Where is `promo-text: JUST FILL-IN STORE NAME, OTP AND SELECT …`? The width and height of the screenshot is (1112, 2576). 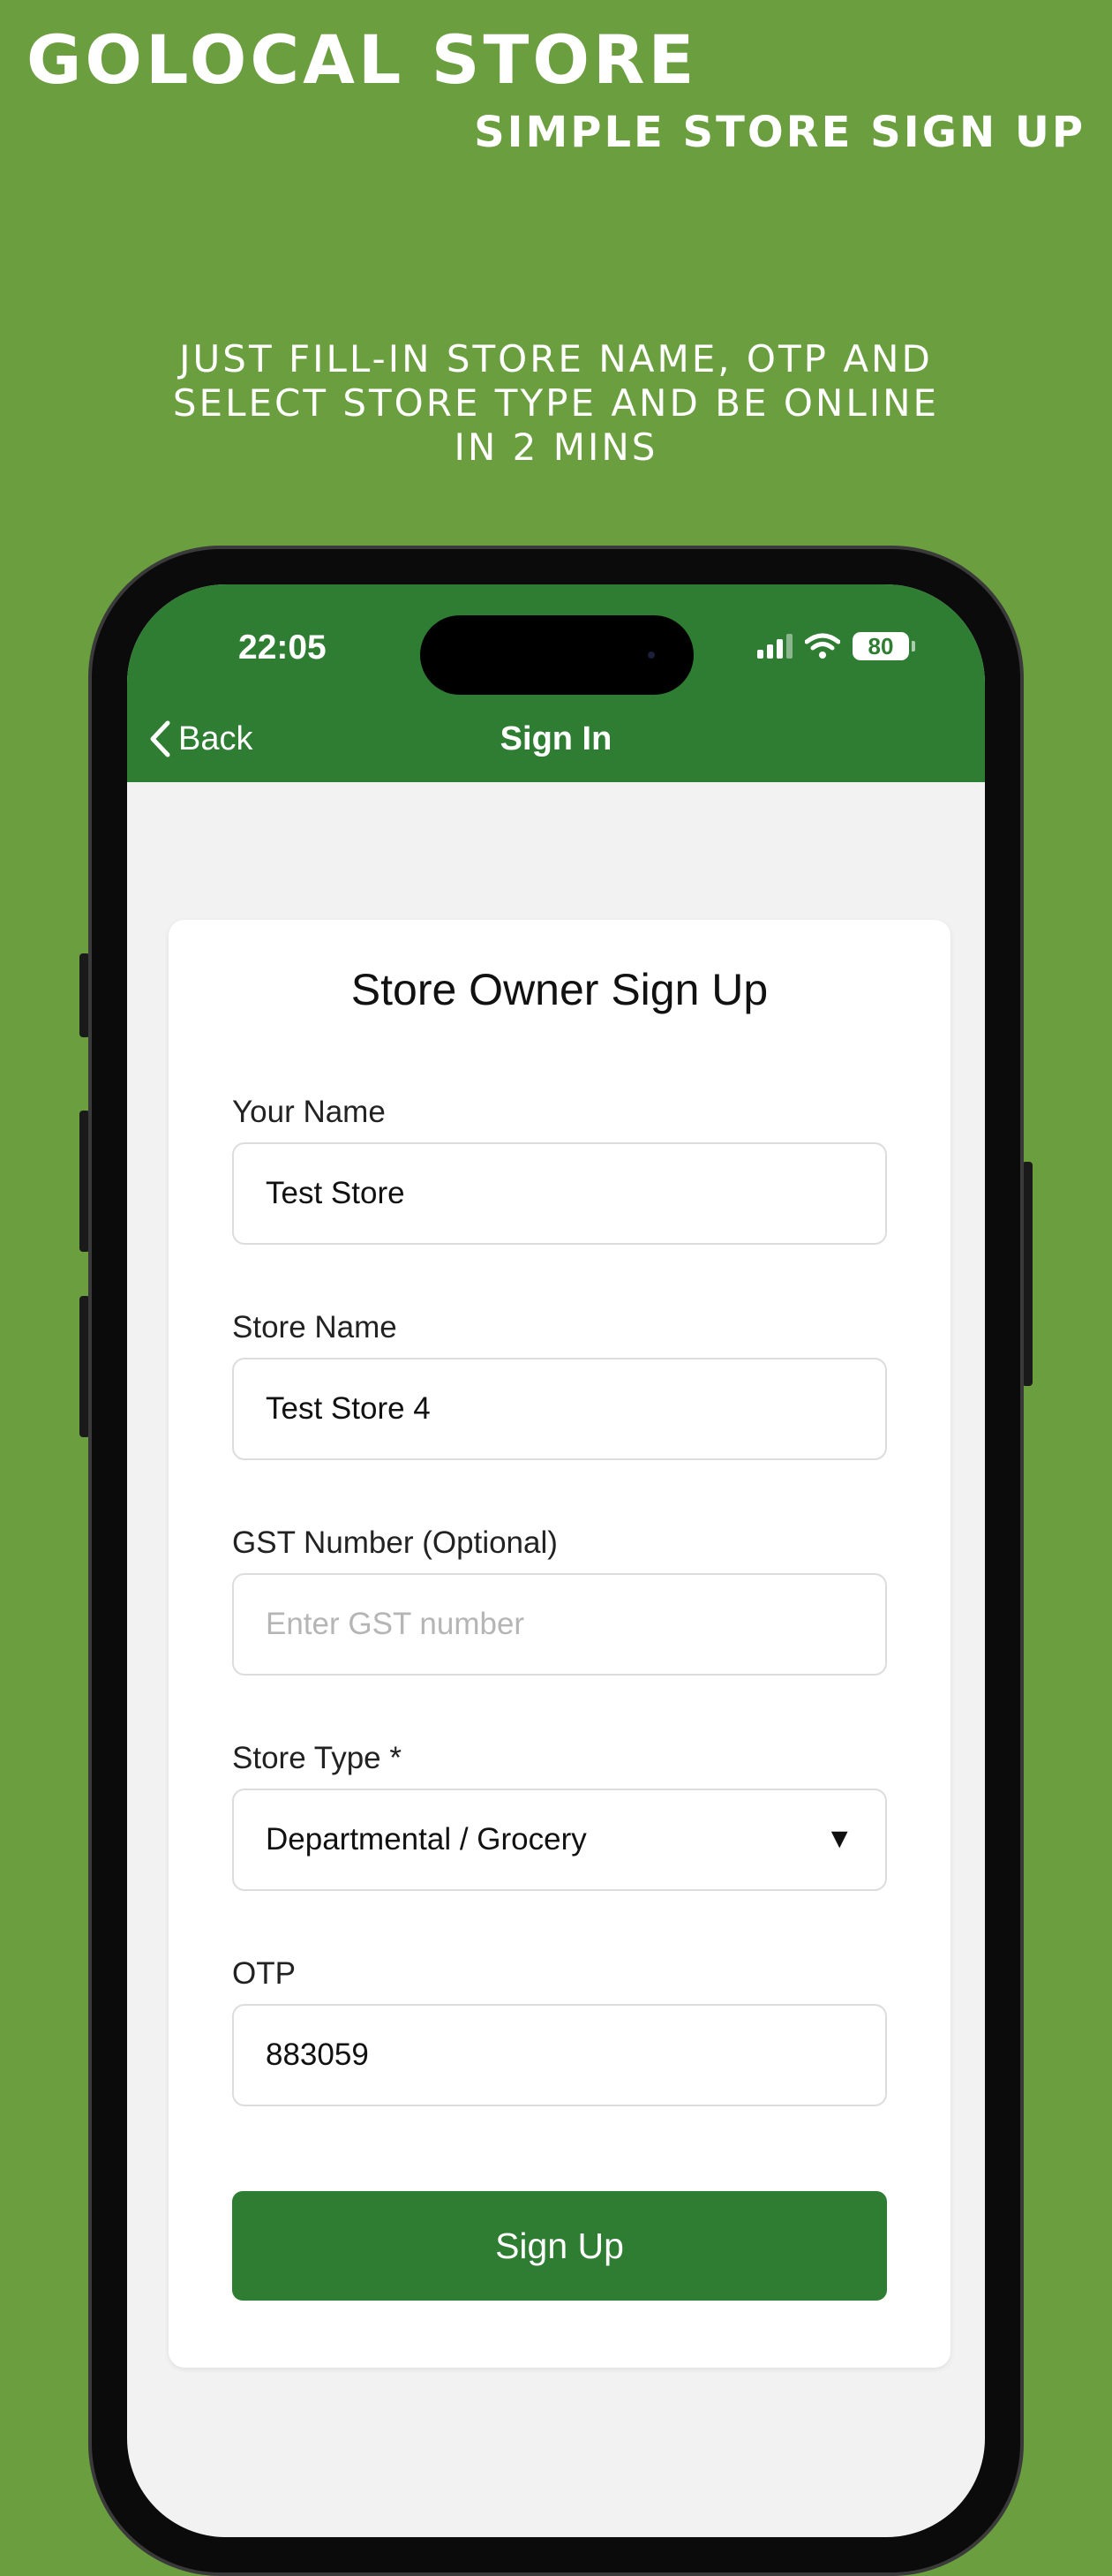
promo-text: JUST FILL-IN STORE NAME, OTP AND SELECT … is located at coordinates (556, 403).